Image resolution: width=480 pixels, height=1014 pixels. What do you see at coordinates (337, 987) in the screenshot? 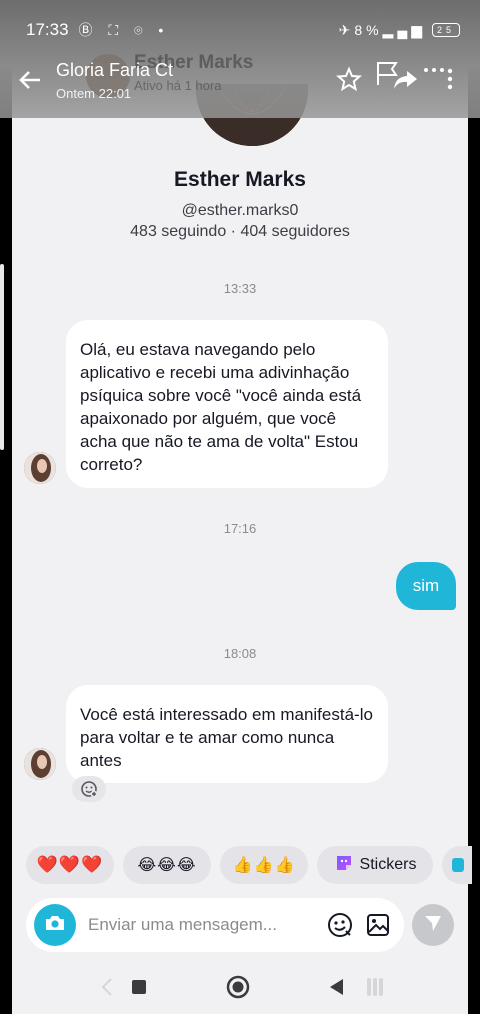
I see `back-icon` at bounding box center [337, 987].